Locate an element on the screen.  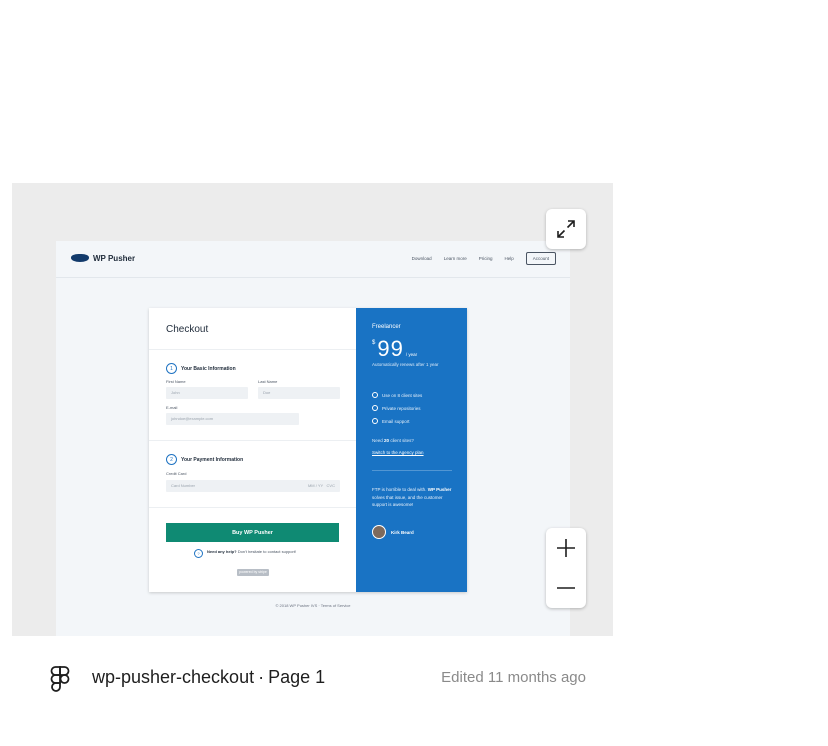
step-payment-info: 2 Your Payment Information is located at coordinates (204, 459).